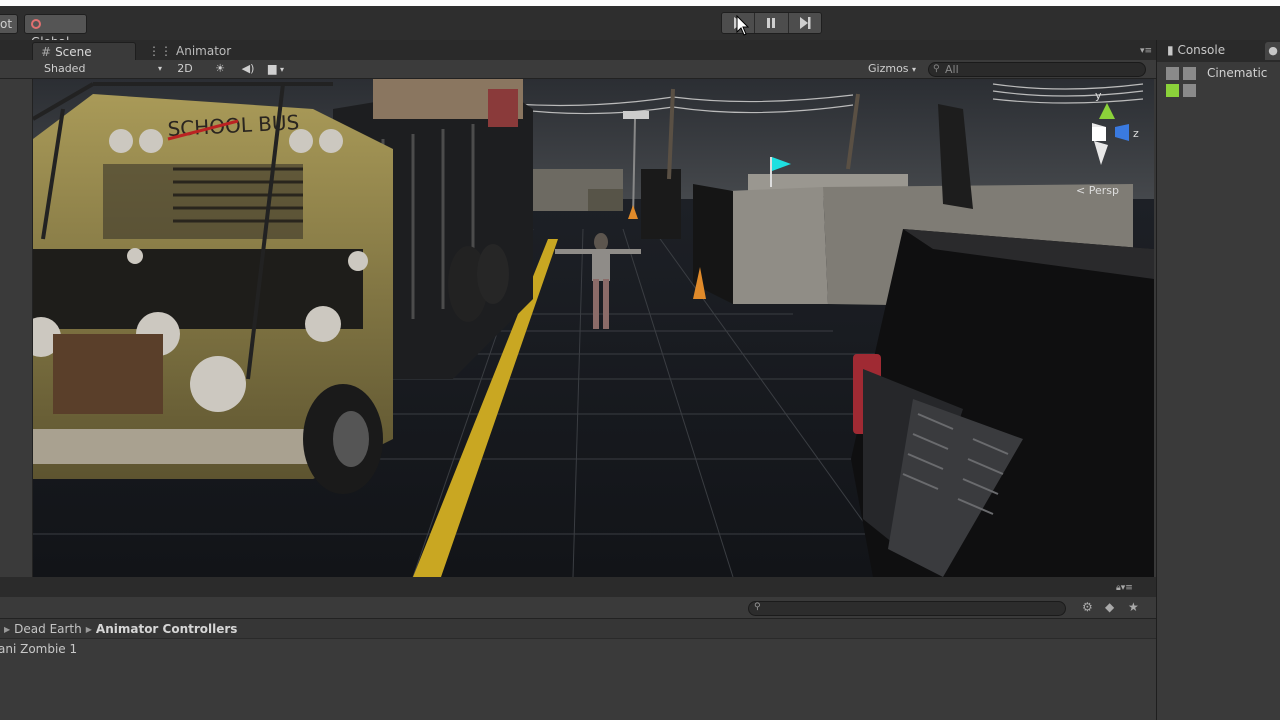 The width and height of the screenshot is (1280, 720). I want to click on tab-scene-label: Scene, so click(73, 52).